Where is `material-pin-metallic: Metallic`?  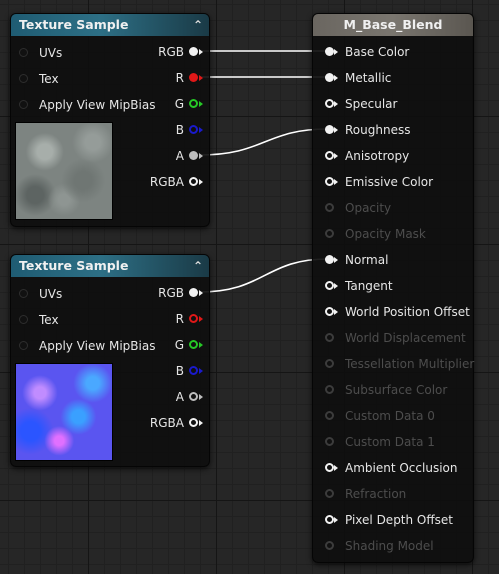
material-pin-metallic: Metallic is located at coordinates (358, 78).